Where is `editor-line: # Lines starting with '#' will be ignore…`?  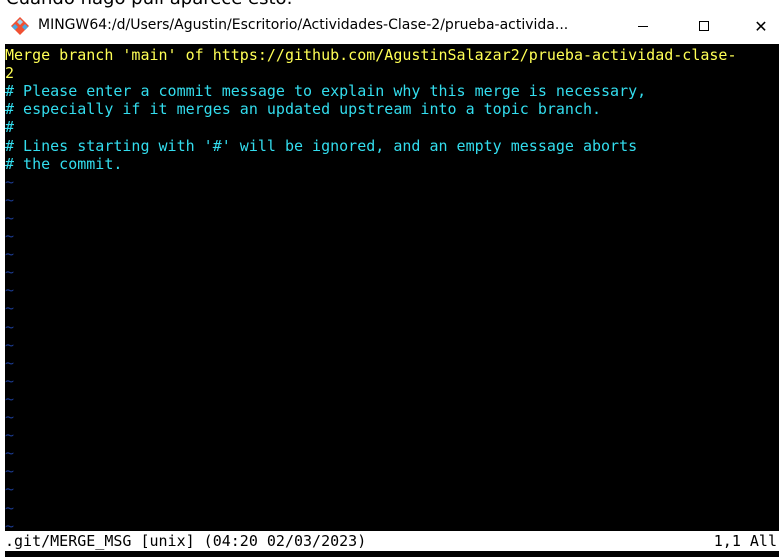 editor-line: # Lines starting with '#' will be ignore… is located at coordinates (321, 145).